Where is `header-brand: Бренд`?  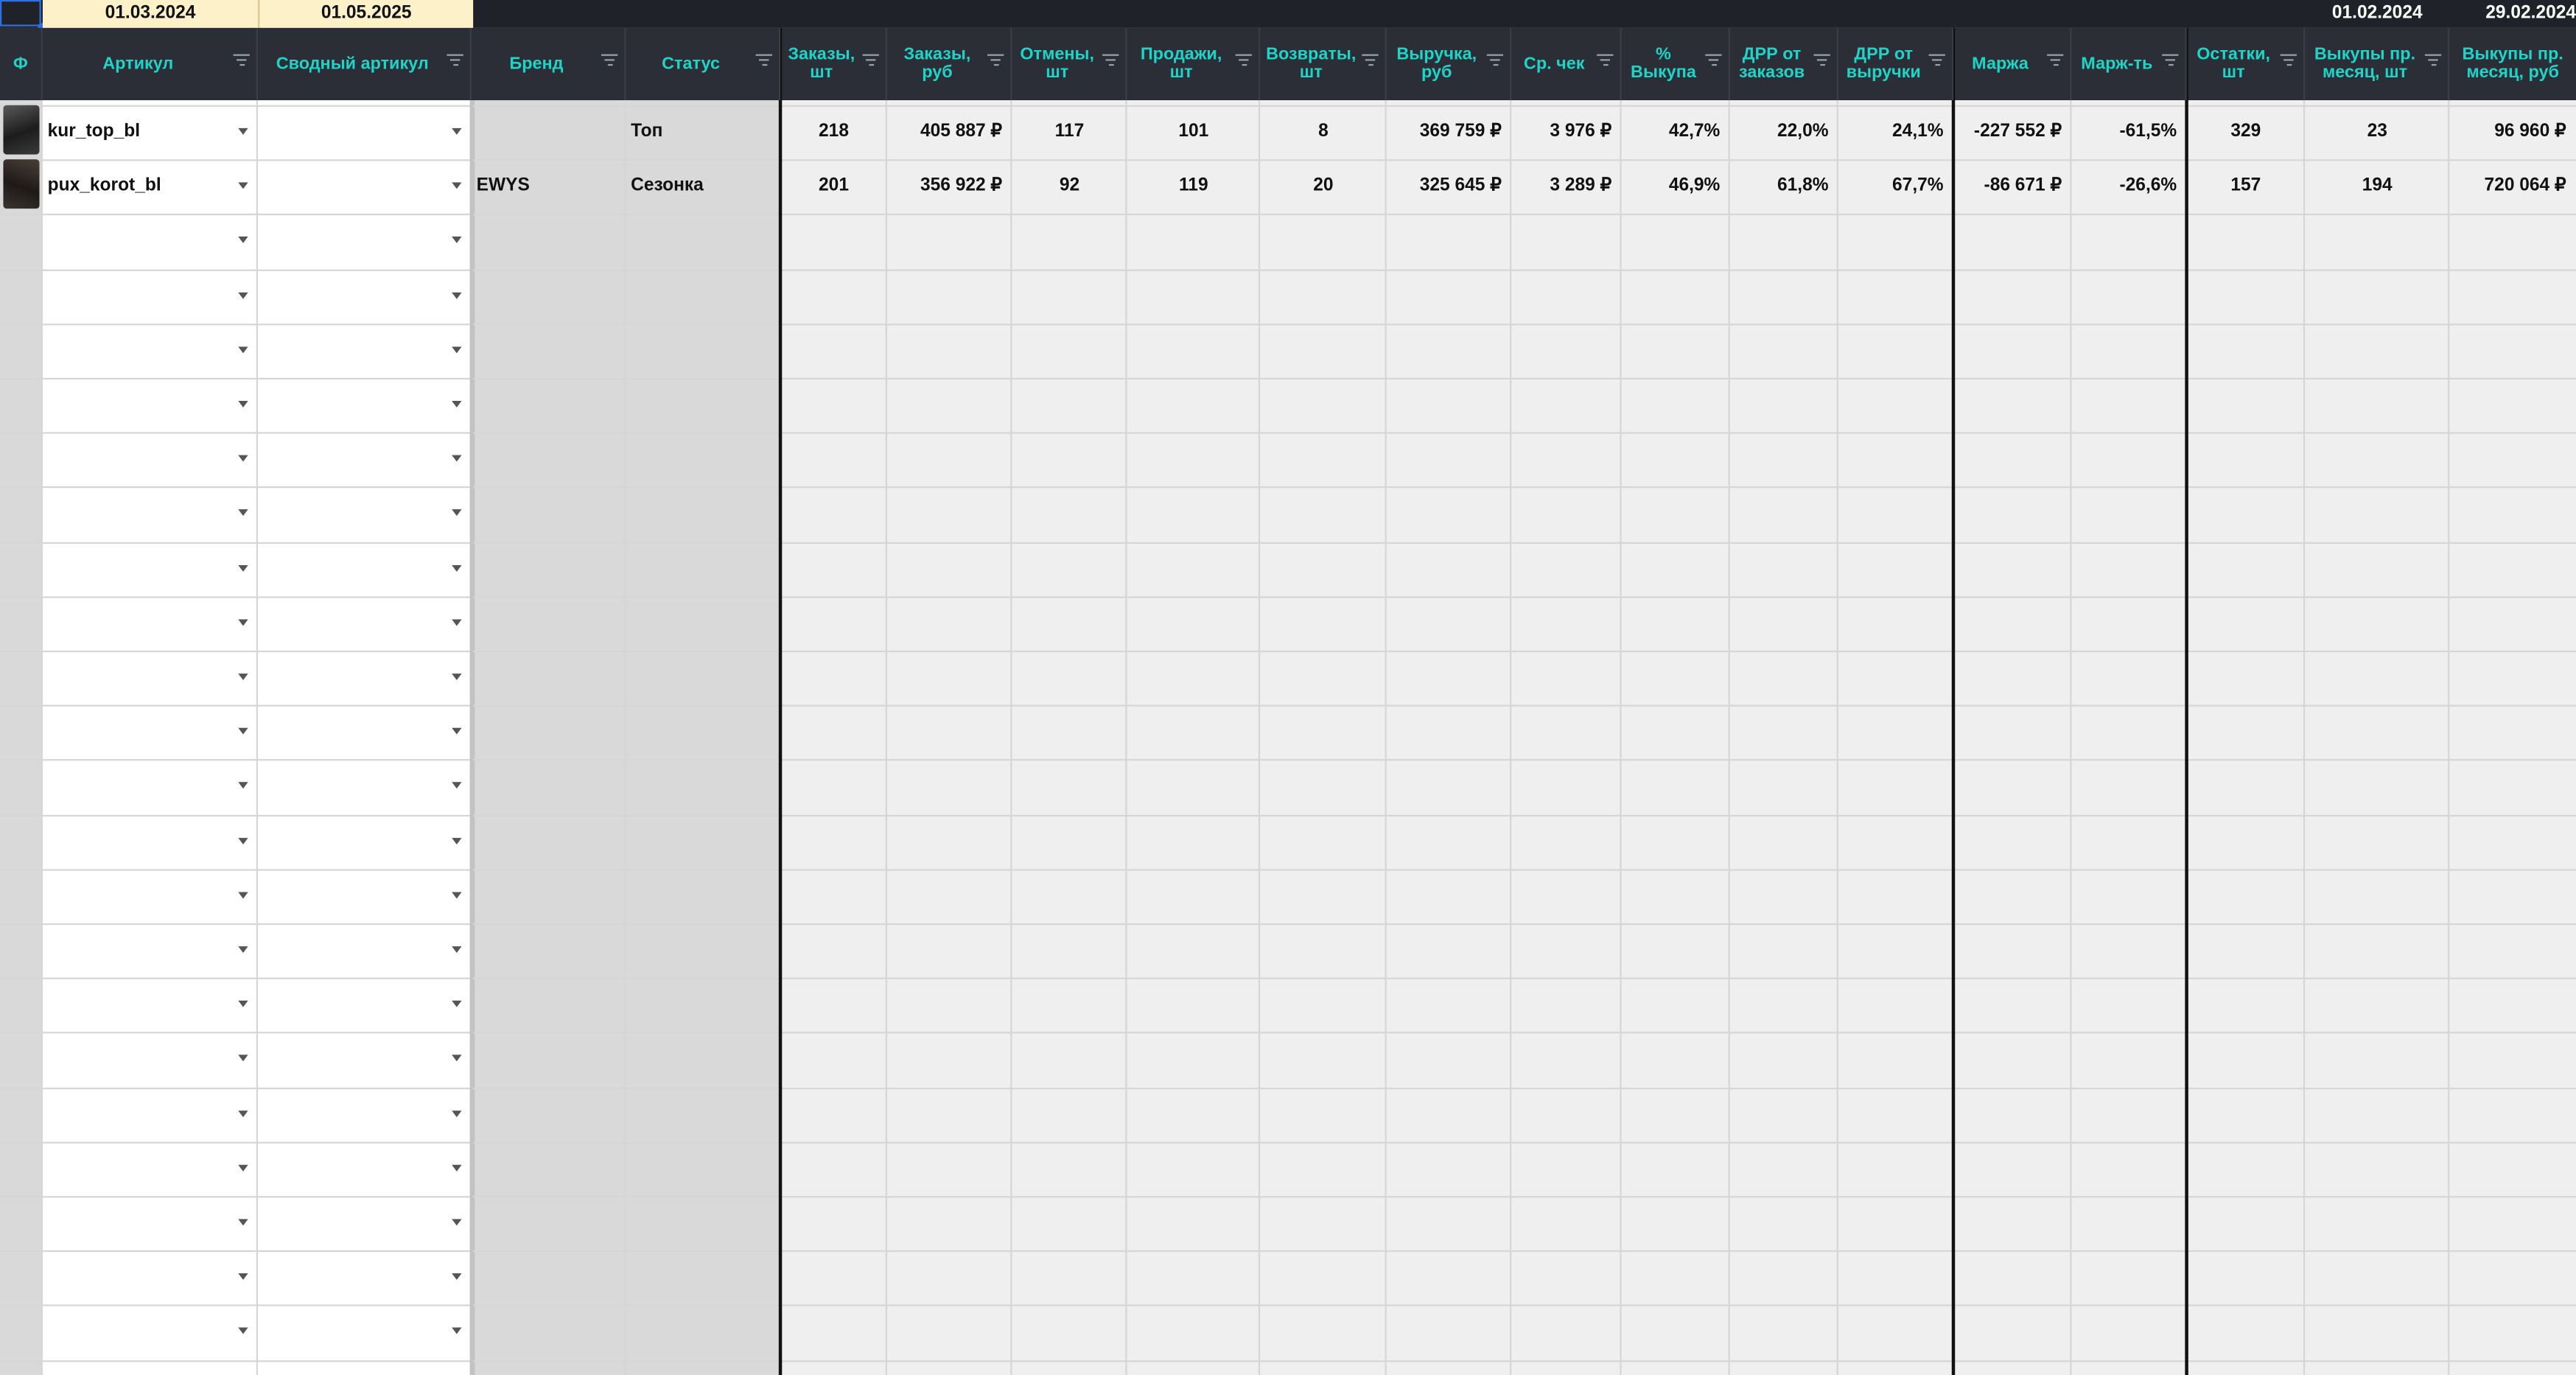
header-brand: Бренд is located at coordinates (549, 64).